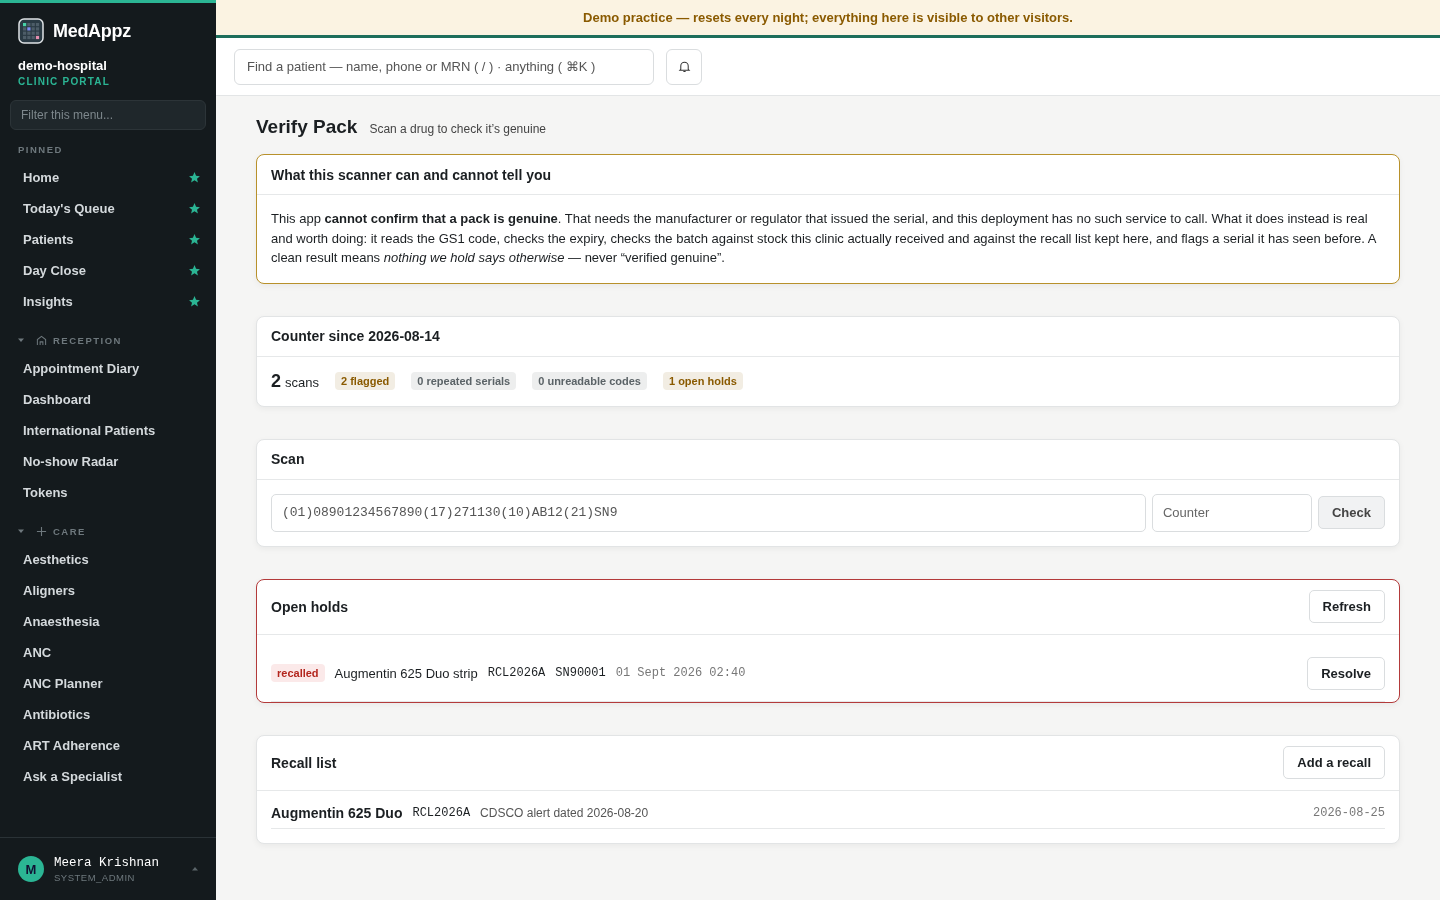 This screenshot has height=900, width=1440. Describe the element at coordinates (304, 762) in the screenshot. I see `card-title: Recall list` at that location.